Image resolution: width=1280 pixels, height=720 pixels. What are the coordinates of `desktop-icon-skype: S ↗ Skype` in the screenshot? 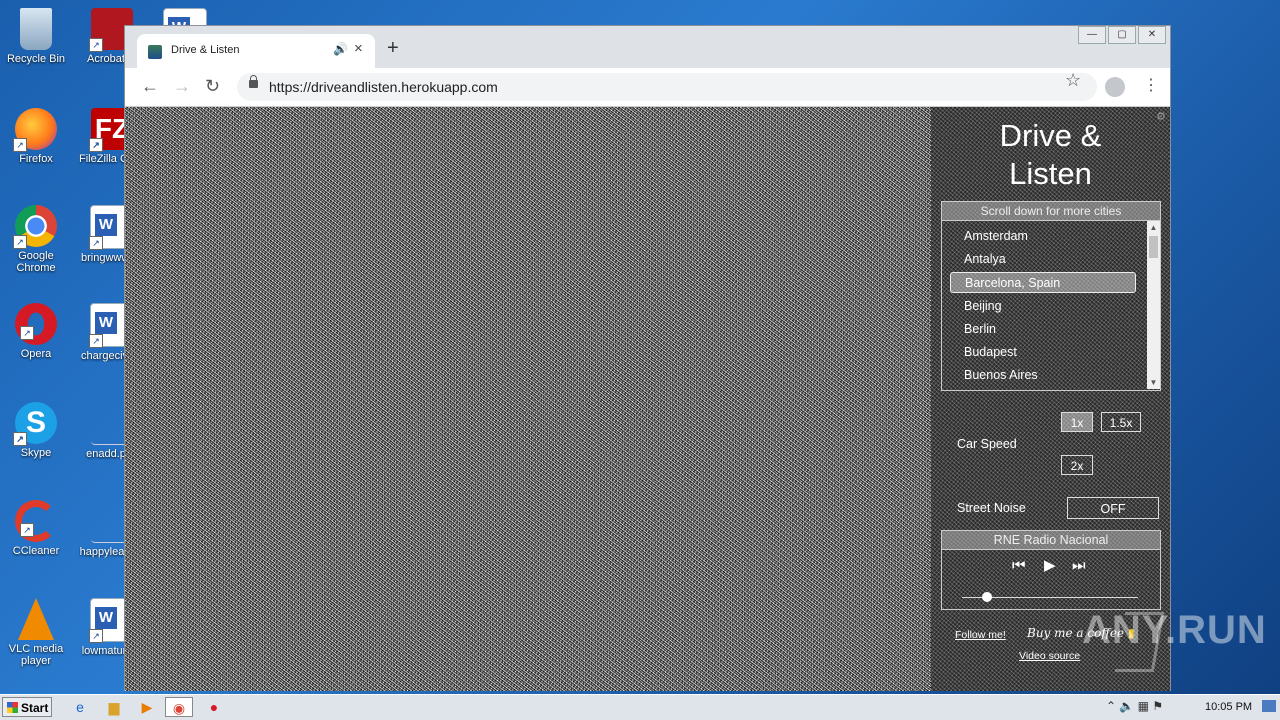 It's located at (36, 430).